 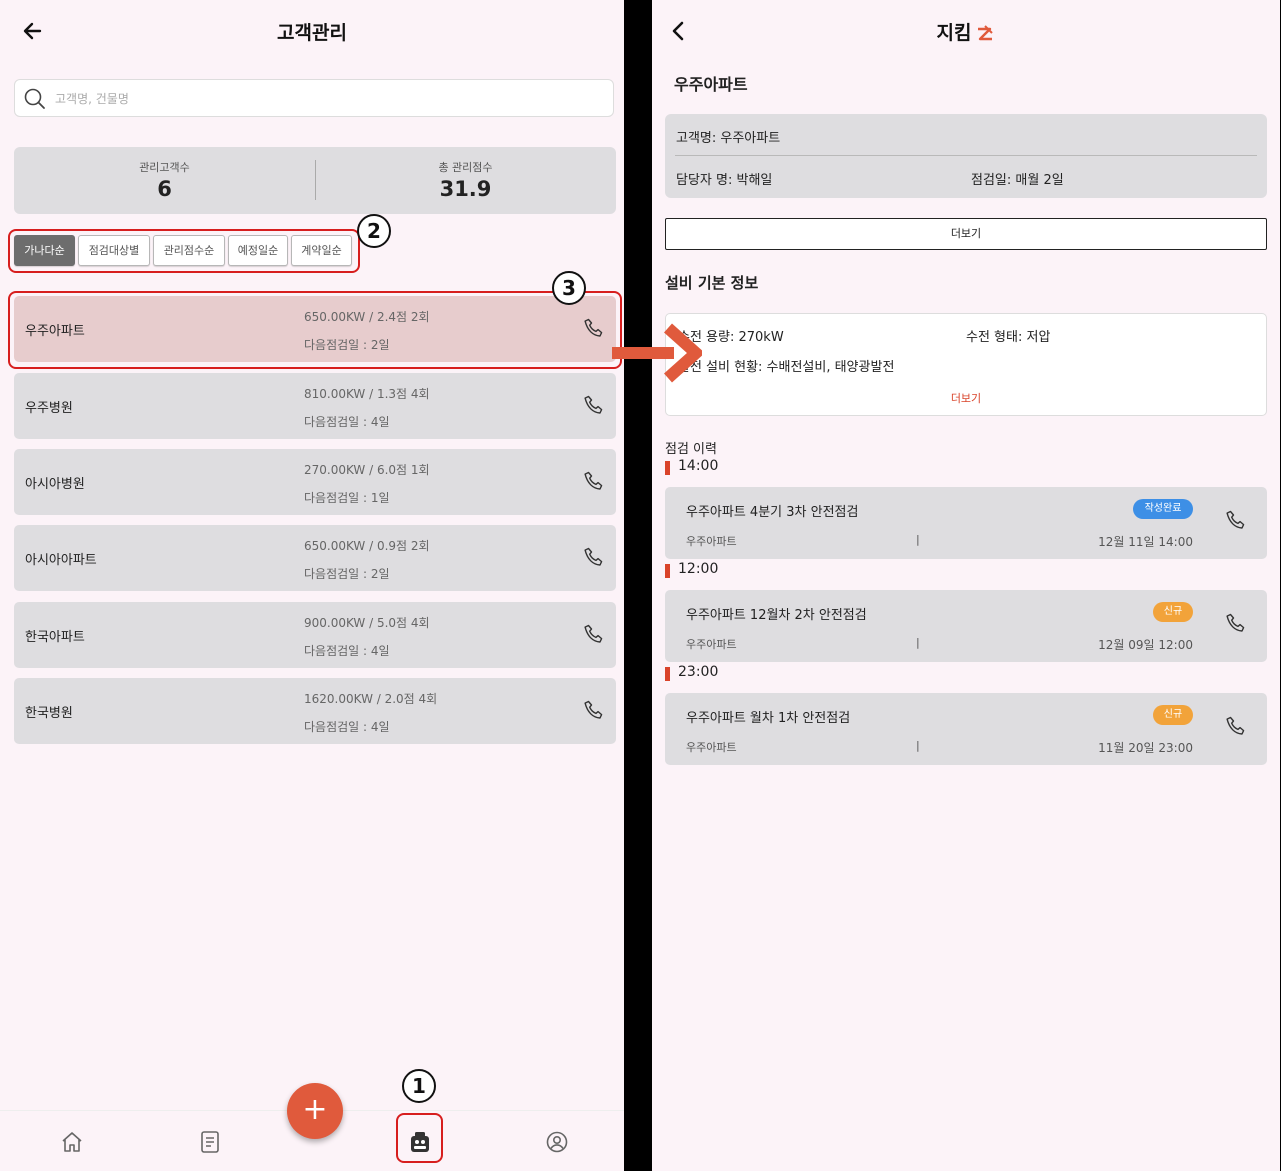 I want to click on more-button: 더보기, so click(x=966, y=234).